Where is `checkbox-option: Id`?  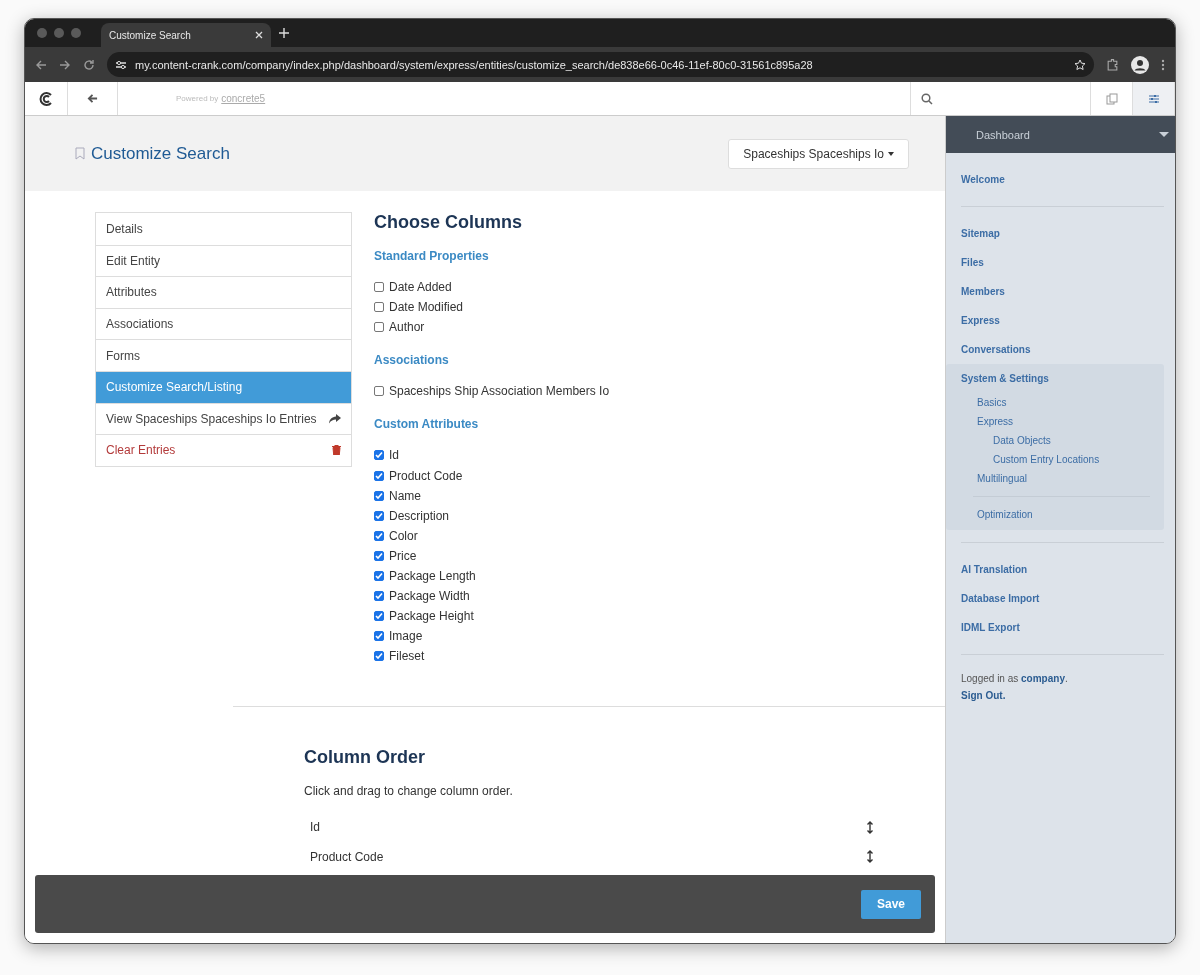
checkbox-option: Id is located at coordinates (659, 455).